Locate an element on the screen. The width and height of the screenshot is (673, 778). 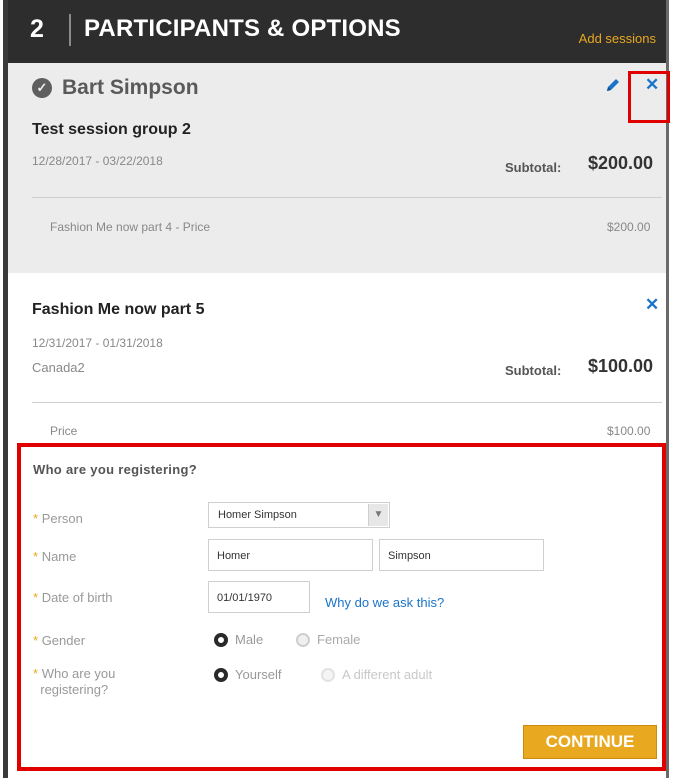
step-title: PARTICIPANTS & OPTIONS is located at coordinates (242, 28).